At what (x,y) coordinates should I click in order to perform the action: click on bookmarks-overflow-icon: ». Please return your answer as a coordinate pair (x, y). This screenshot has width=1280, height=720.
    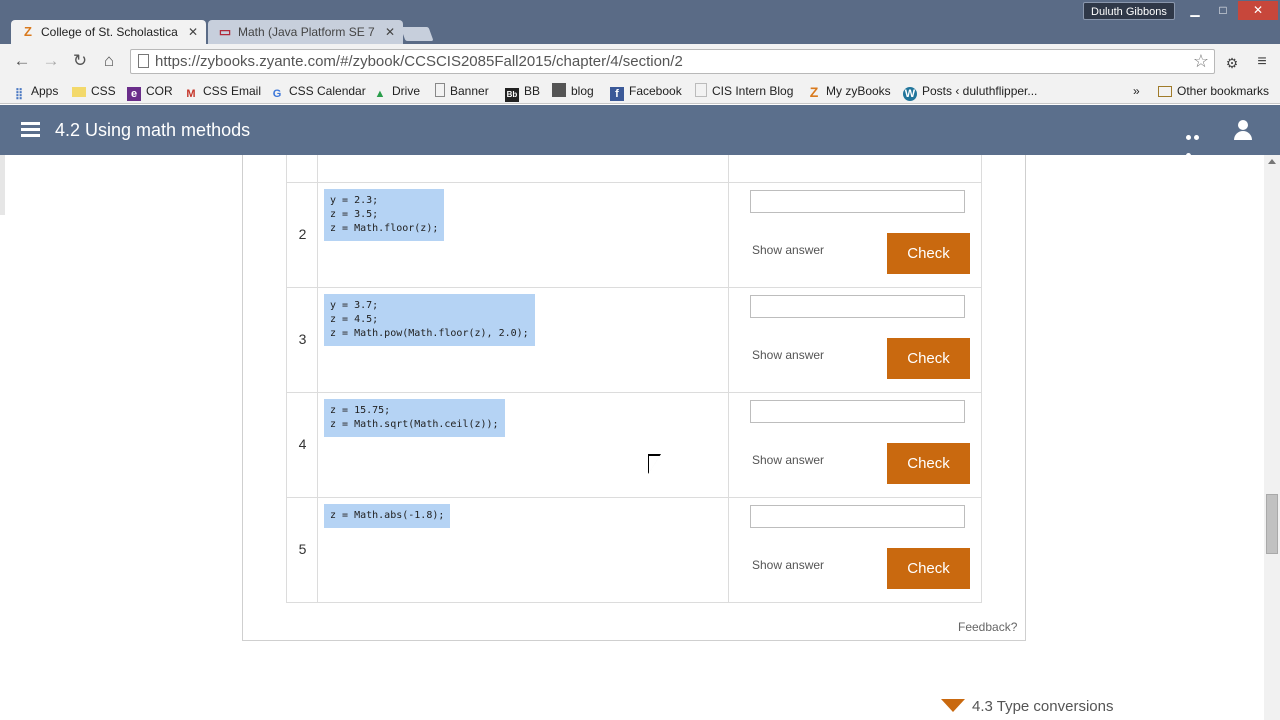
    Looking at the image, I should click on (1136, 91).